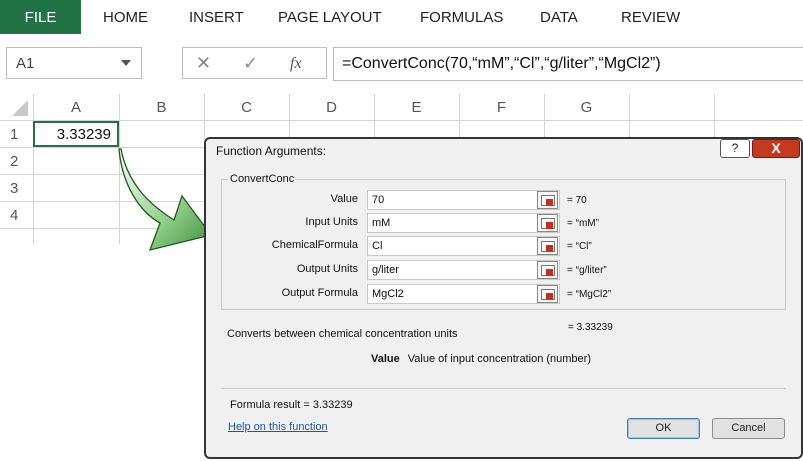 This screenshot has width=803, height=461. I want to click on cell-a1: 3.33239, so click(76, 134).